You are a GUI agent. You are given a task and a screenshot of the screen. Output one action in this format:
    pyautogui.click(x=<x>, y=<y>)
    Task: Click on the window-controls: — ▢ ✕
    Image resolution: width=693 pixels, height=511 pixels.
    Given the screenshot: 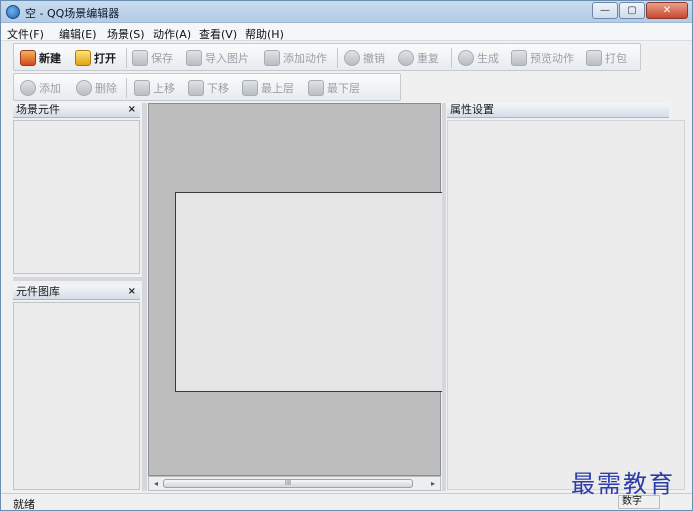 What is the action you would take?
    pyautogui.click(x=639, y=10)
    